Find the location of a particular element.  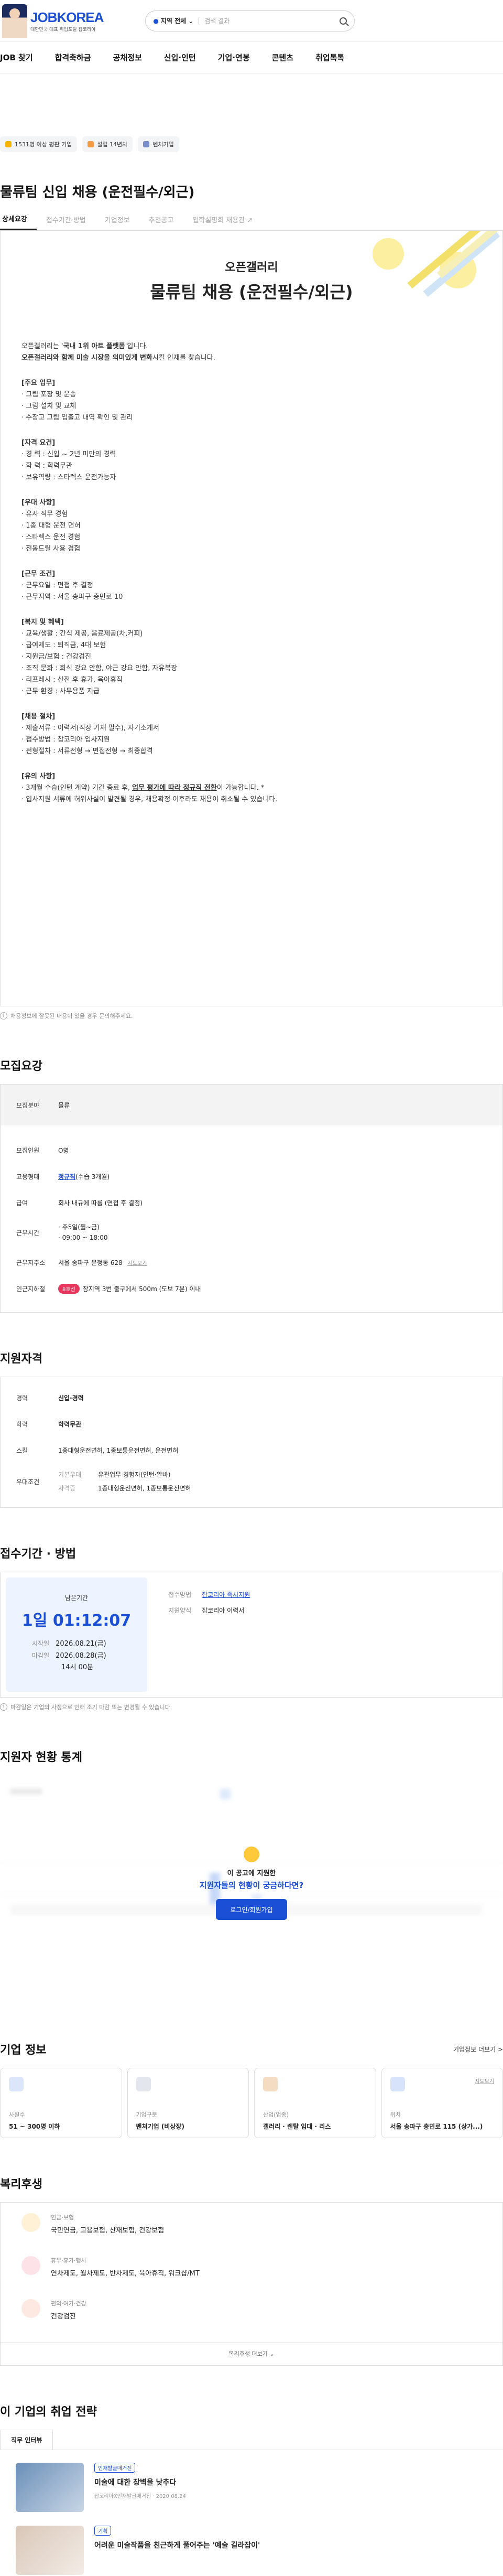

brand-name: JOBKOREA is located at coordinates (66, 17).